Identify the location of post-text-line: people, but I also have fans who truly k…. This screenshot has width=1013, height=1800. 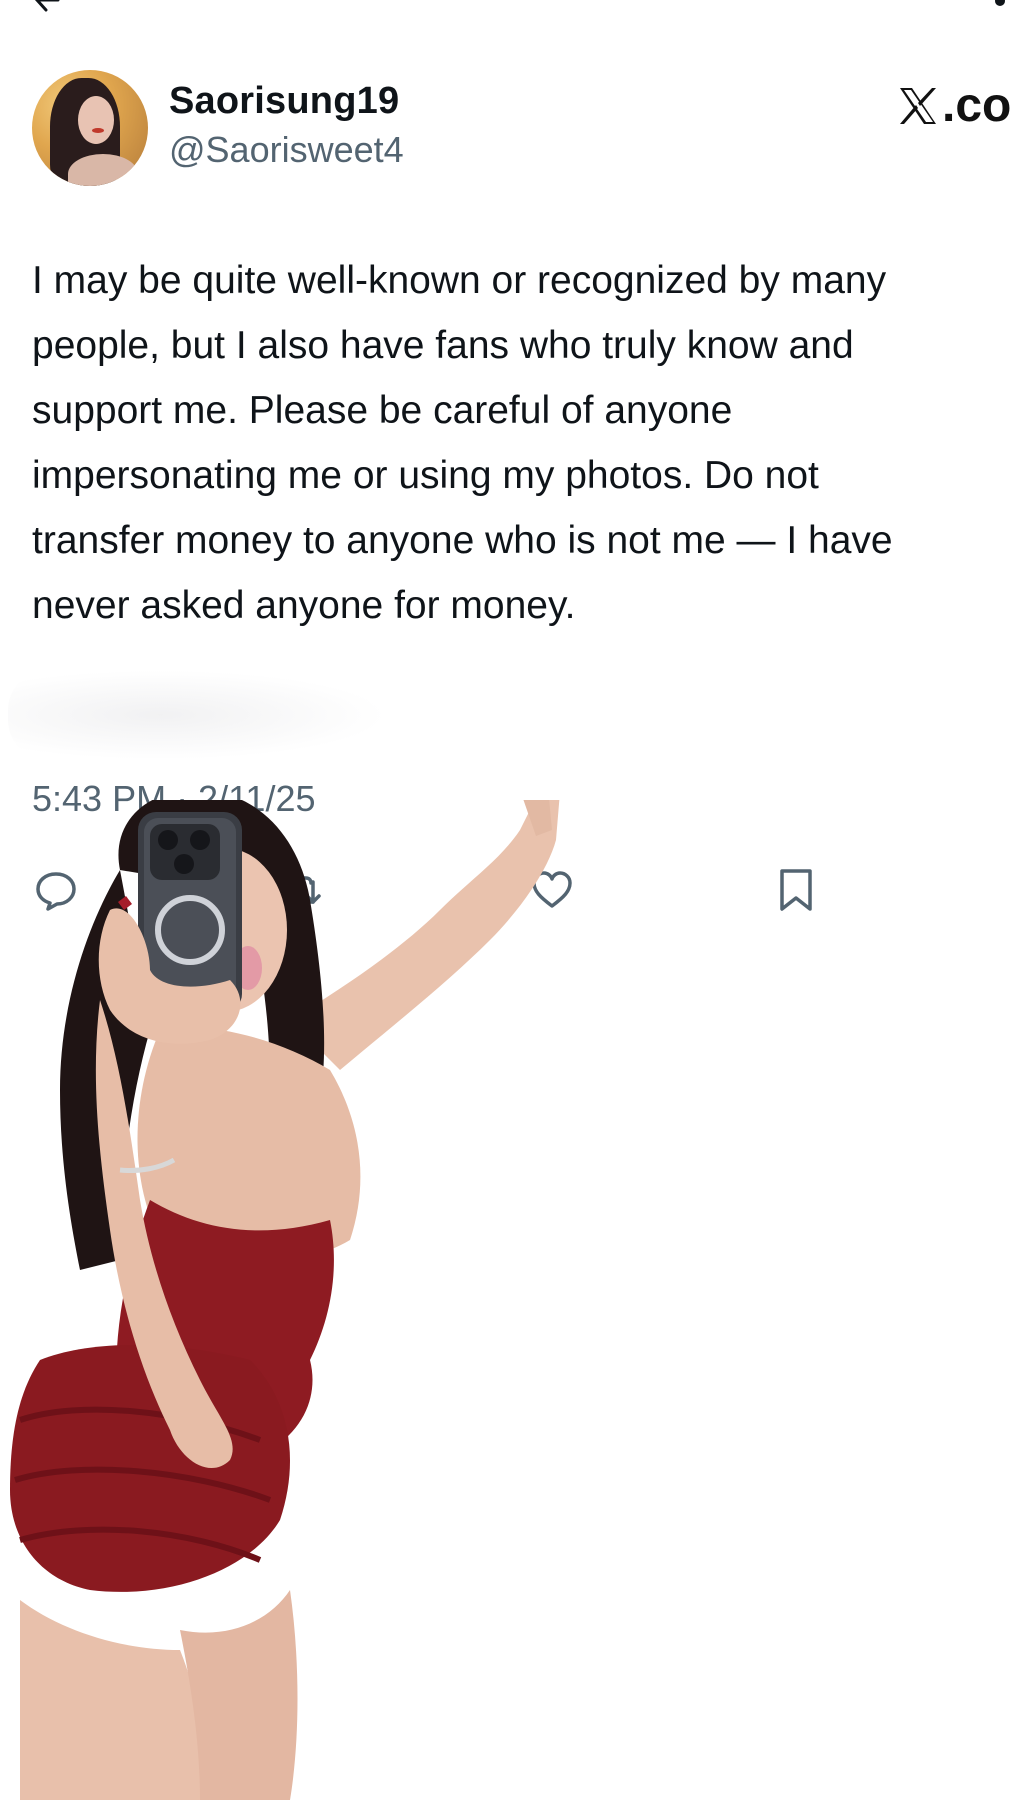
(443, 345).